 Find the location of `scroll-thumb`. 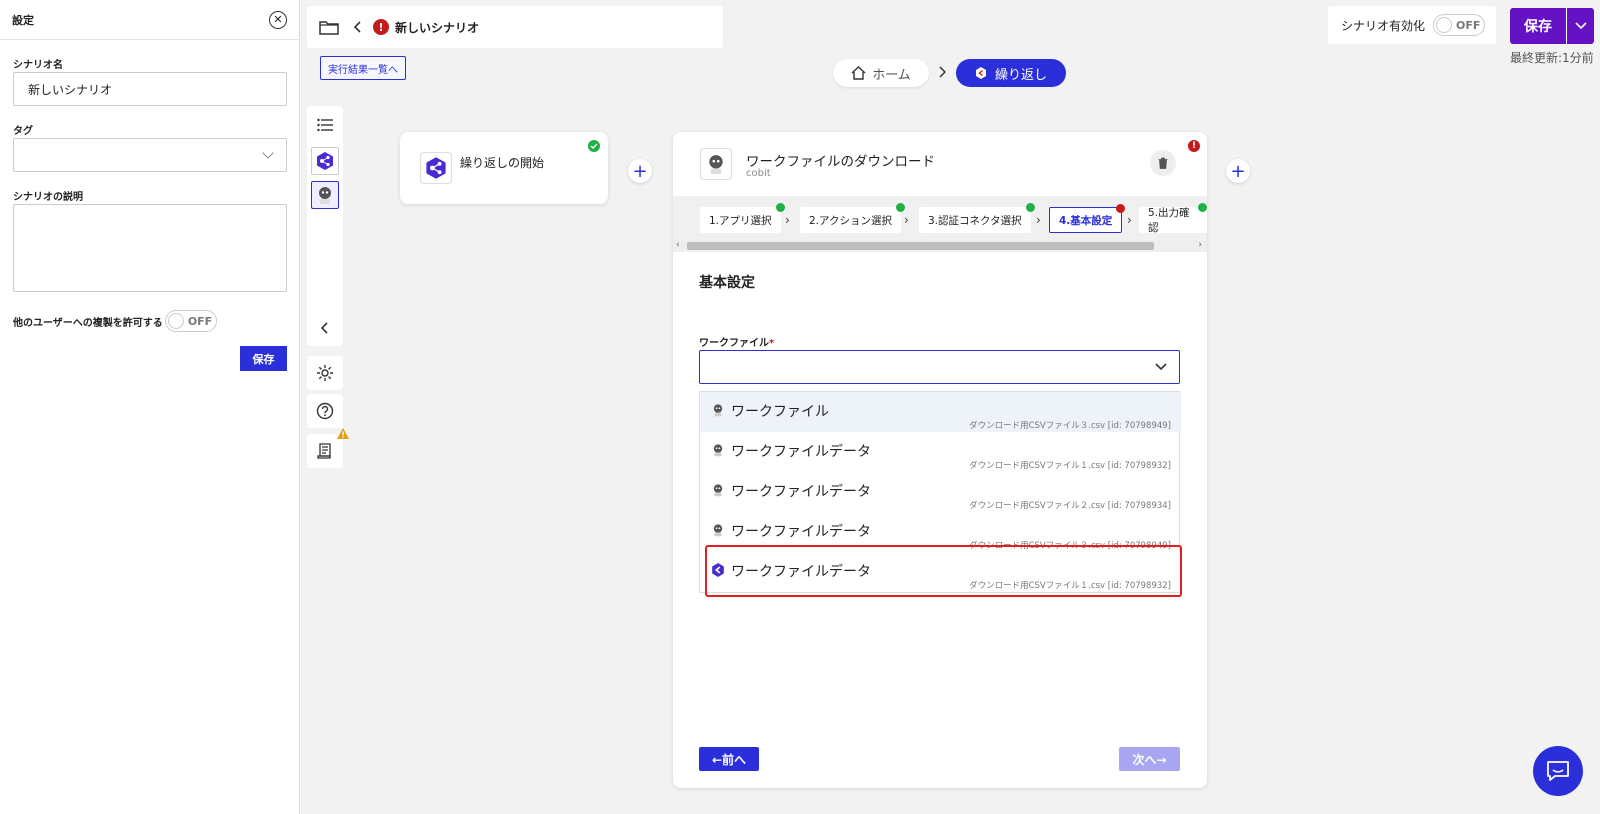

scroll-thumb is located at coordinates (920, 246).